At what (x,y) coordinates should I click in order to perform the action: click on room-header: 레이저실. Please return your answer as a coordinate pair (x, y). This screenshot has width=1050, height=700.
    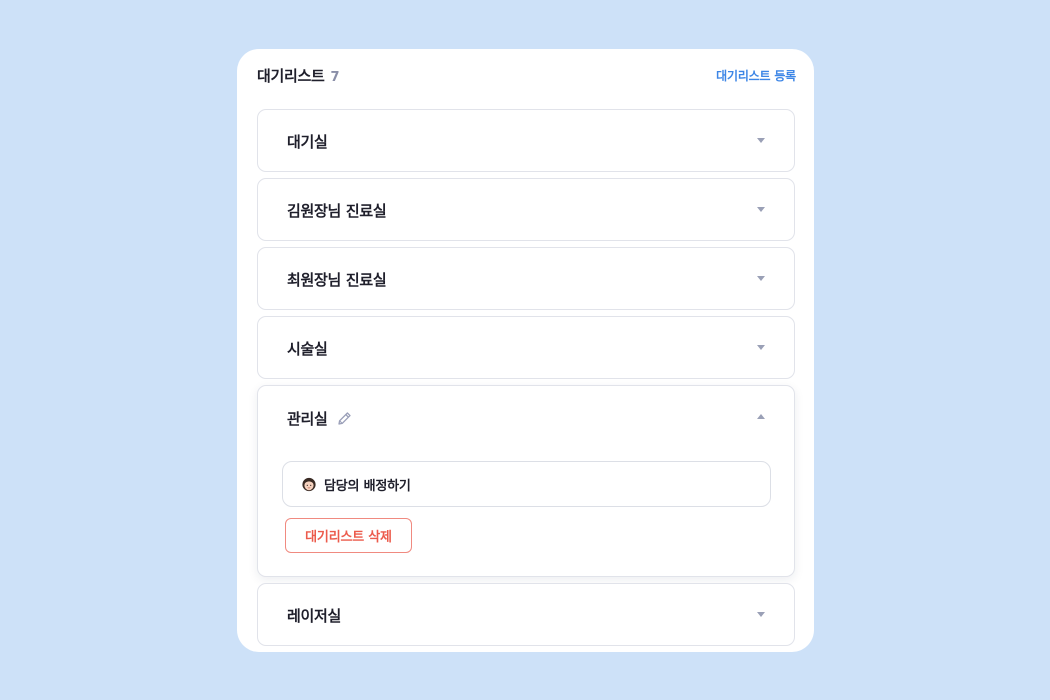
    Looking at the image, I should click on (526, 615).